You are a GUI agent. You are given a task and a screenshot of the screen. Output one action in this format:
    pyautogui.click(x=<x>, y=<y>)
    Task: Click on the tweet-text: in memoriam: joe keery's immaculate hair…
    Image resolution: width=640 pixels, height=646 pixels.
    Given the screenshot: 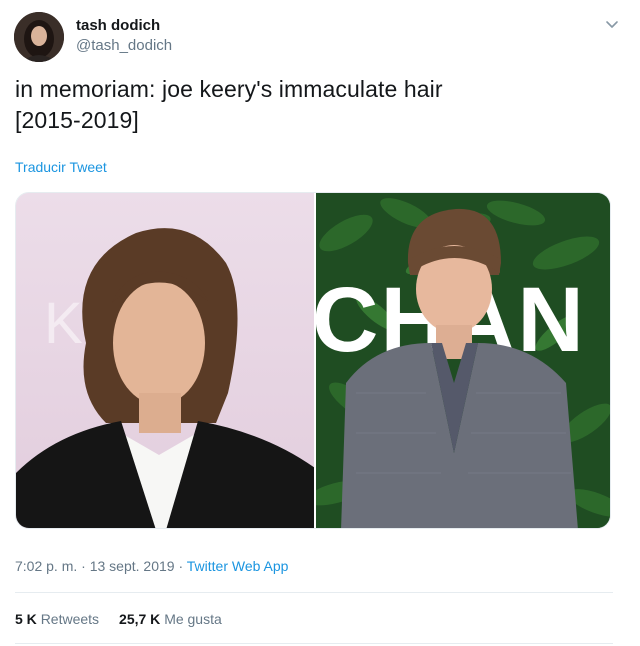 What is the action you would take?
    pyautogui.click(x=315, y=105)
    